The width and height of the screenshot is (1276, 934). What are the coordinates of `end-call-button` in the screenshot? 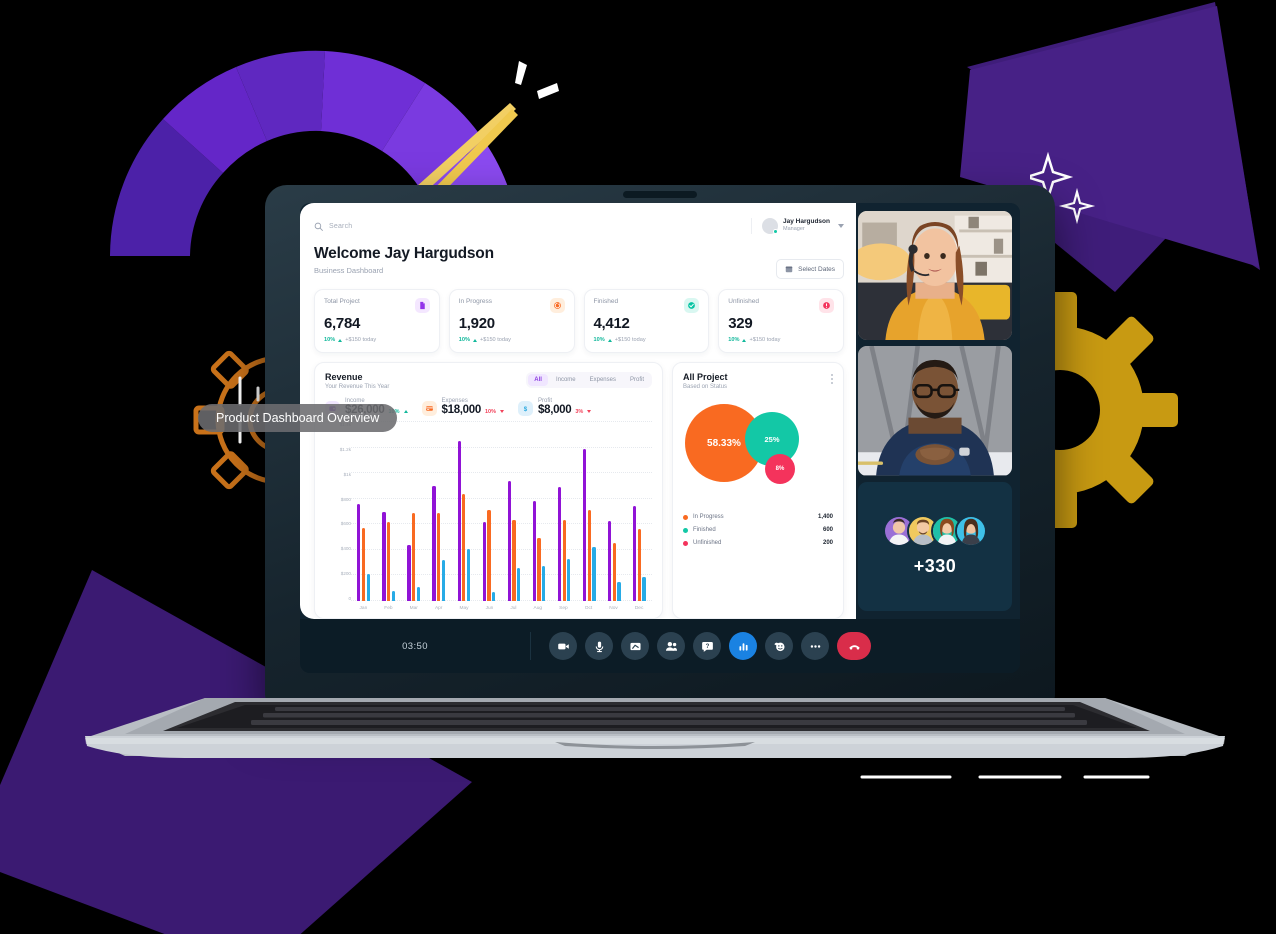 It's located at (854, 646).